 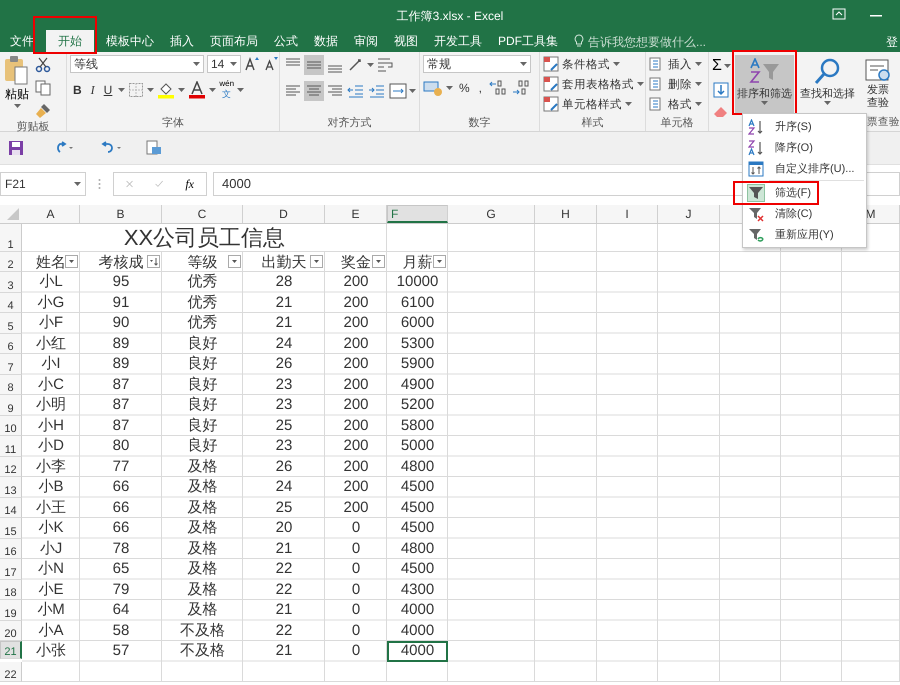 I want to click on ribbon-tab: PDF工具集, so click(x=528, y=41).